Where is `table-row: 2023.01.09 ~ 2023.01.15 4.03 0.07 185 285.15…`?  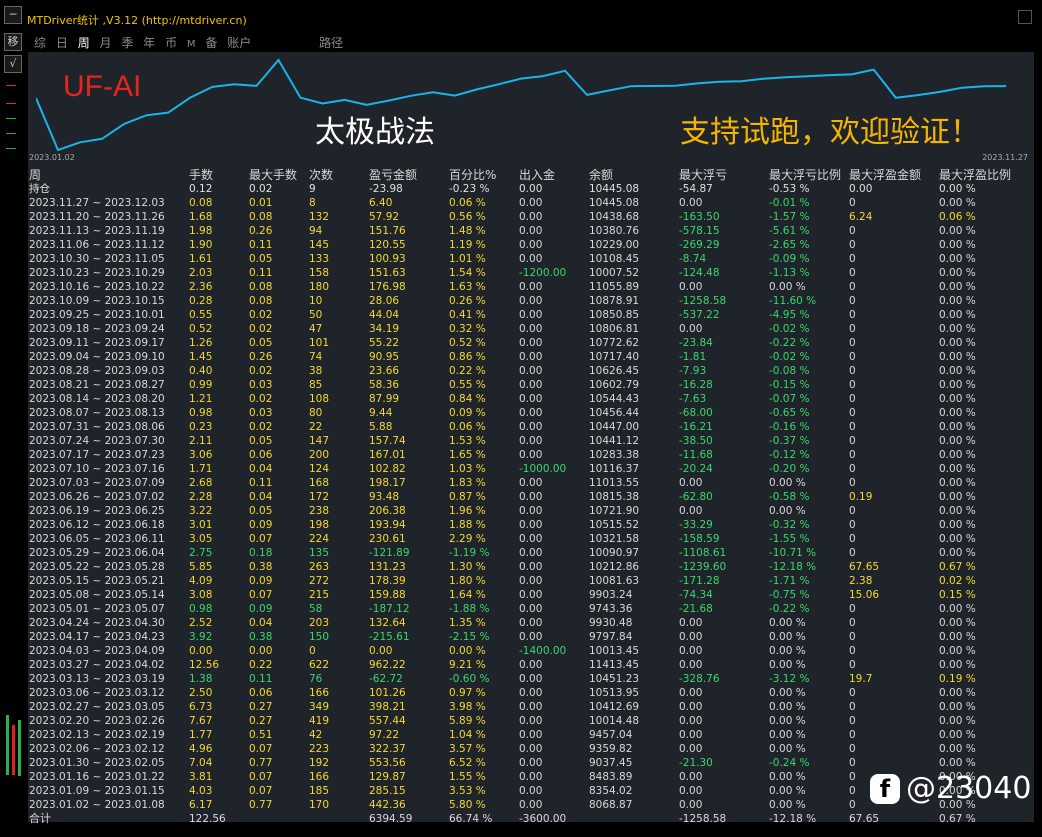
table-row: 2023.01.09 ~ 2023.01.15 4.03 0.07 185 285.15… is located at coordinates (520, 791).